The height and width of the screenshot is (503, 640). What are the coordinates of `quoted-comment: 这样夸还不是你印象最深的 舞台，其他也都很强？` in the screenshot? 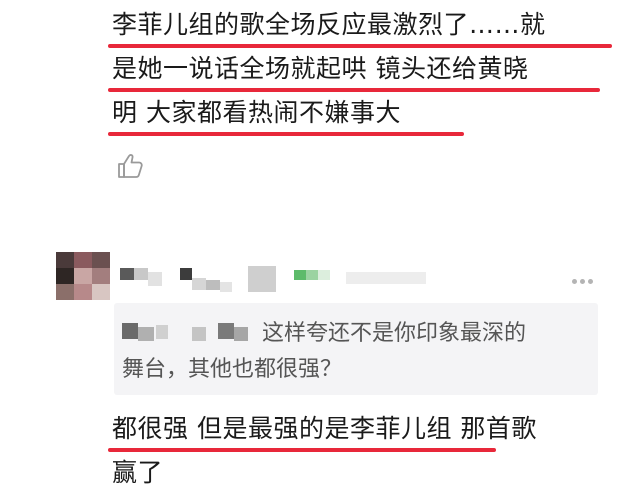 It's located at (356, 349).